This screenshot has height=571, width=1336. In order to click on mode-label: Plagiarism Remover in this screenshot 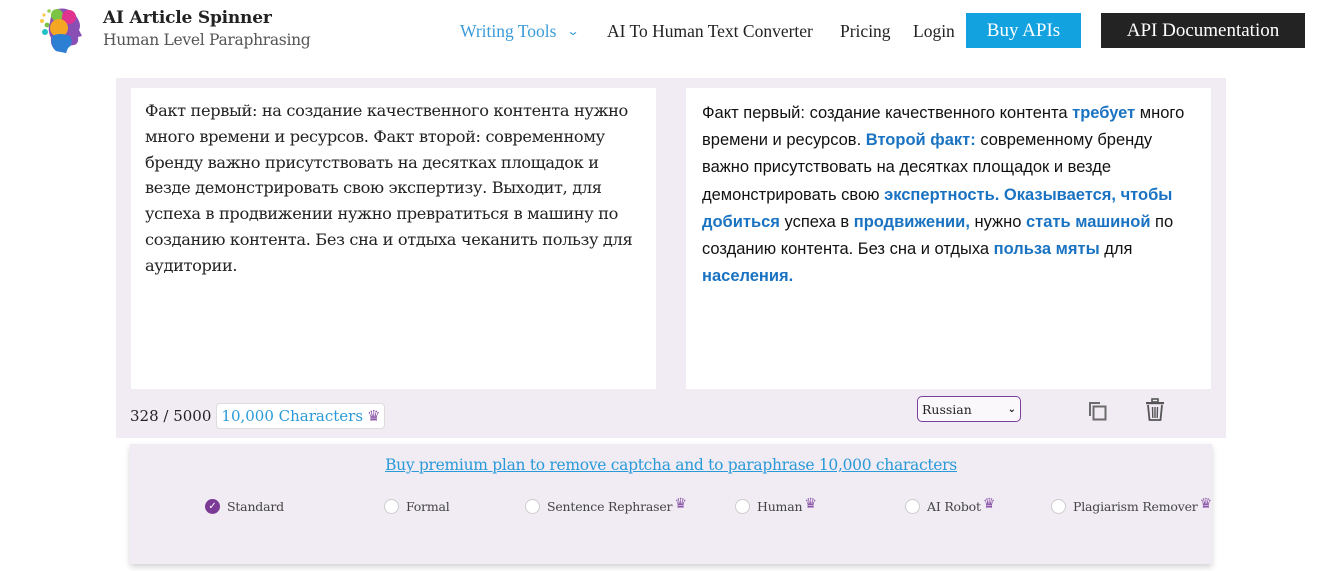, I will do `click(1135, 506)`.